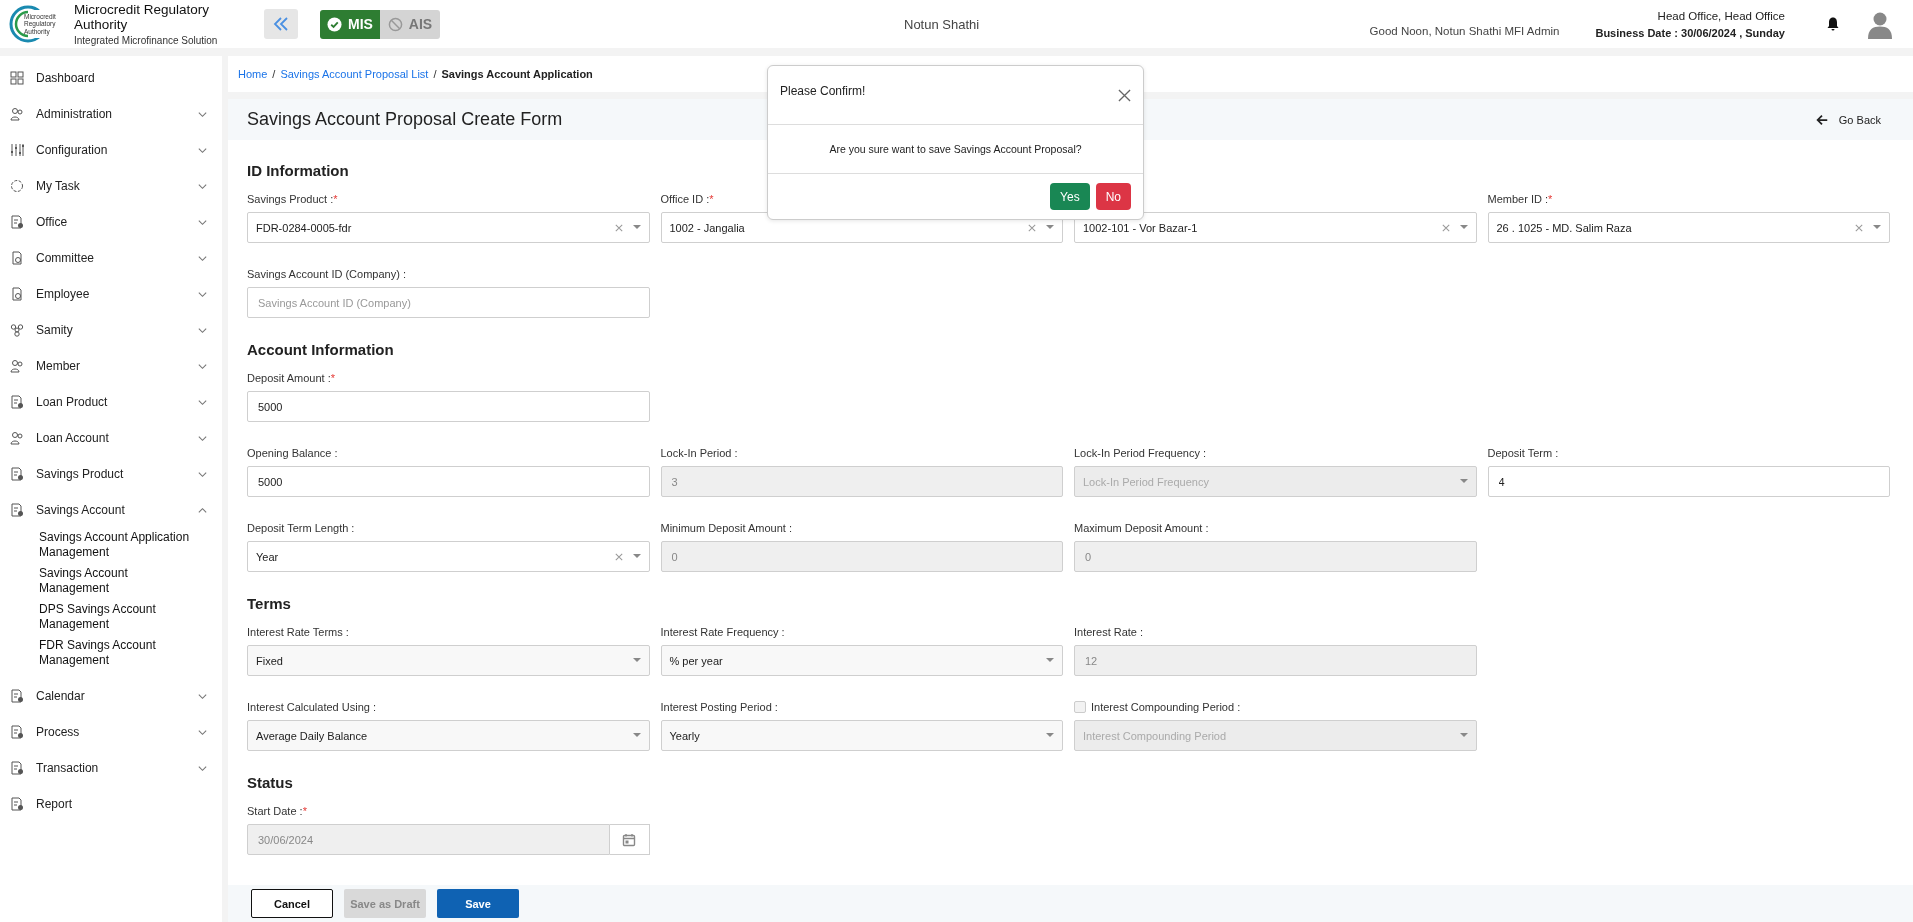  Describe the element at coordinates (1124, 95) in the screenshot. I see `close-icon` at that location.